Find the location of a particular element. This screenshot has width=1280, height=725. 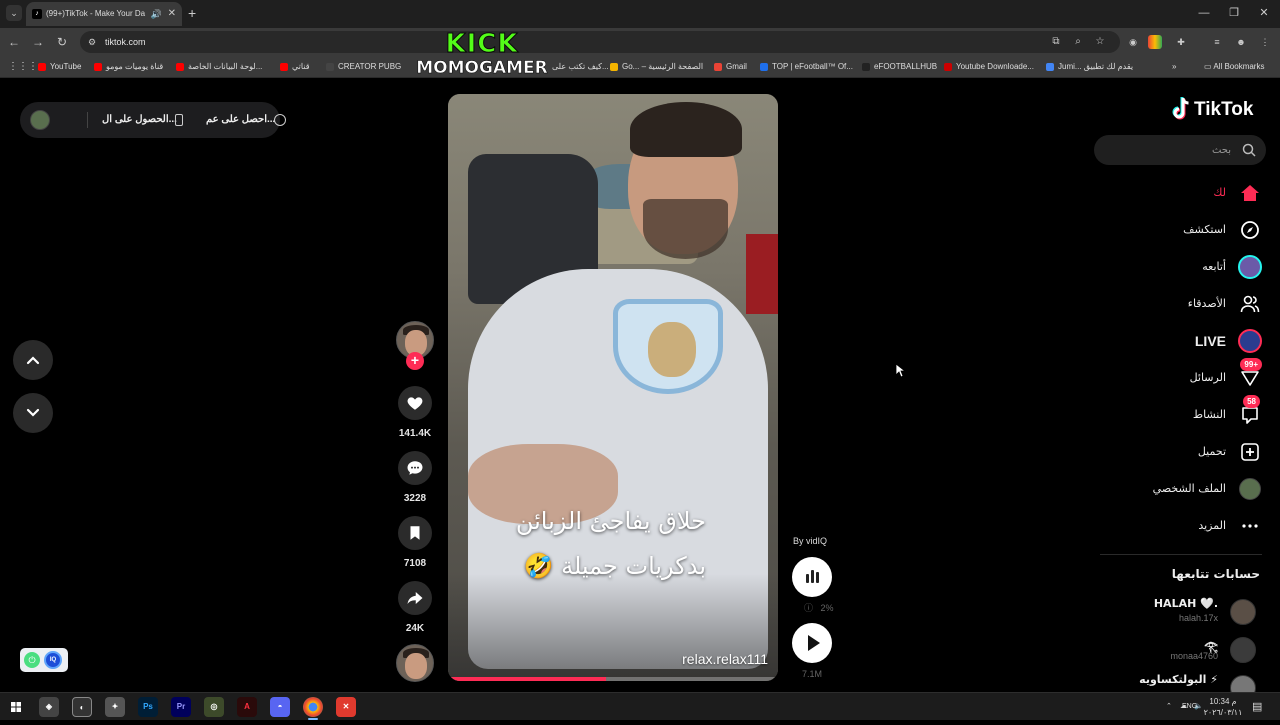

taskbar-app-photoshop: Ps is located at coordinates (148, 707).